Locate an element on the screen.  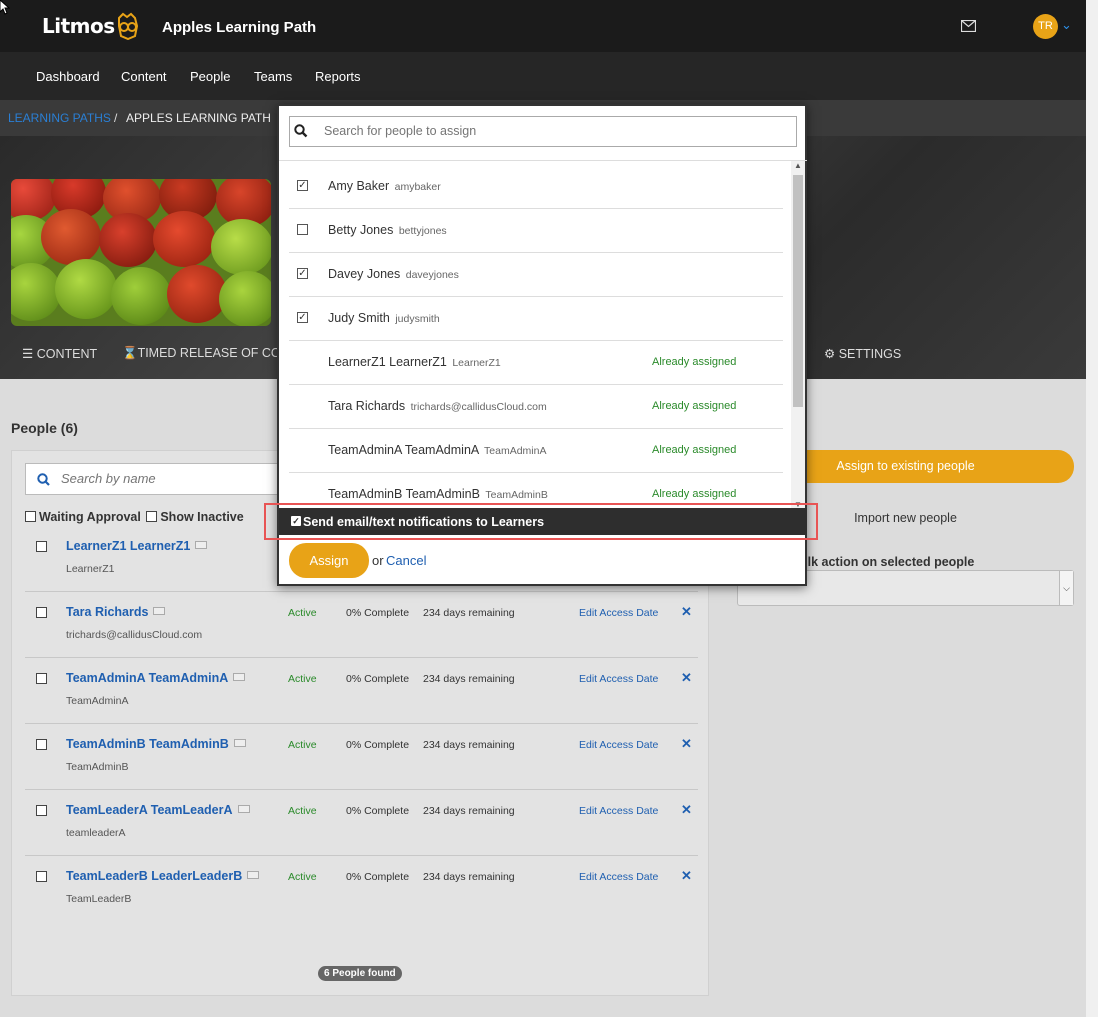
modal-search-input is located at coordinates (544, 131).